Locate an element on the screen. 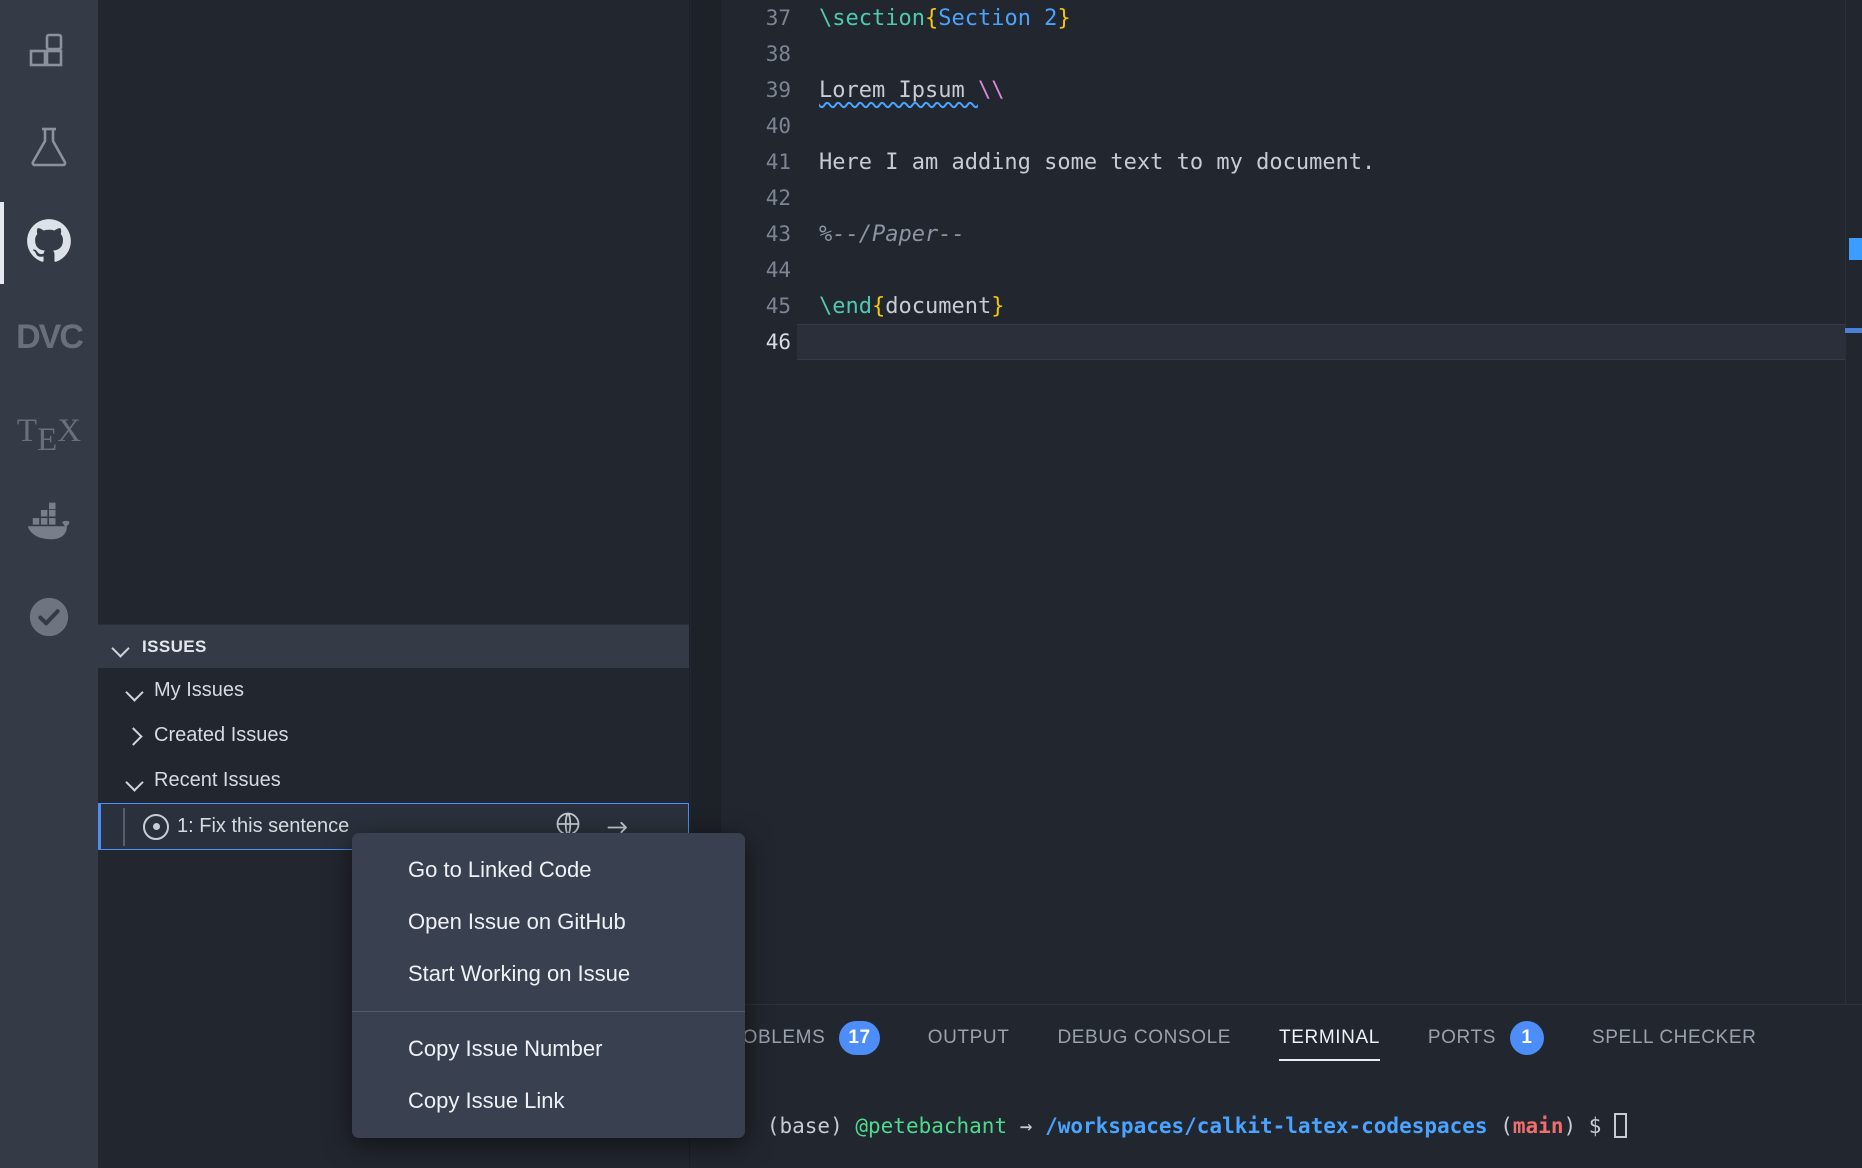 The height and width of the screenshot is (1168, 1862). panel-tab-terminal: TERMINAL is located at coordinates (1329, 1038).